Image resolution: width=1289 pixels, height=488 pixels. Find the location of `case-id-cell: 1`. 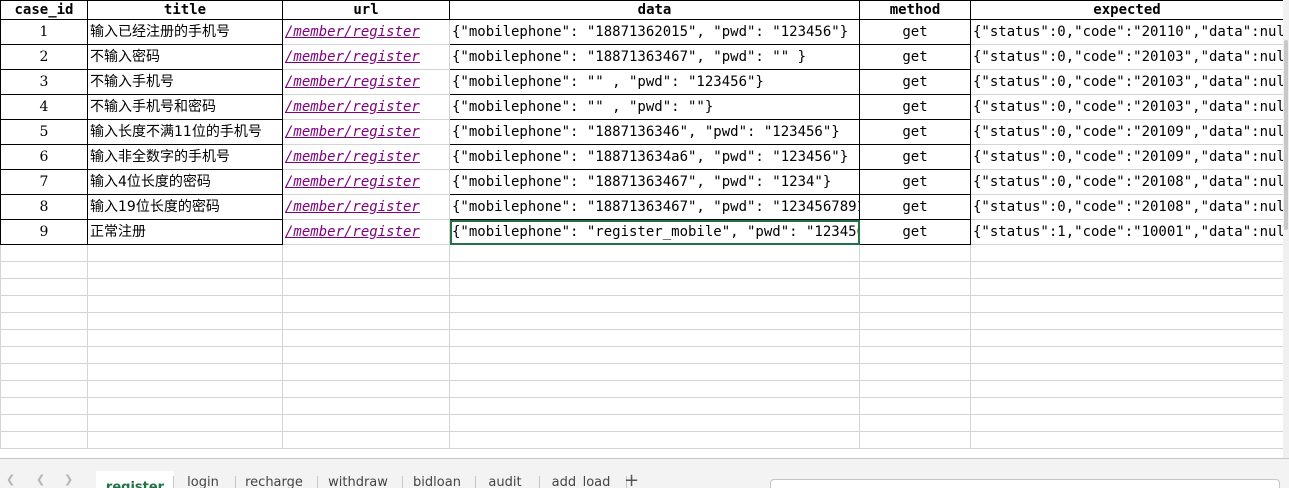

case-id-cell: 1 is located at coordinates (44, 32).